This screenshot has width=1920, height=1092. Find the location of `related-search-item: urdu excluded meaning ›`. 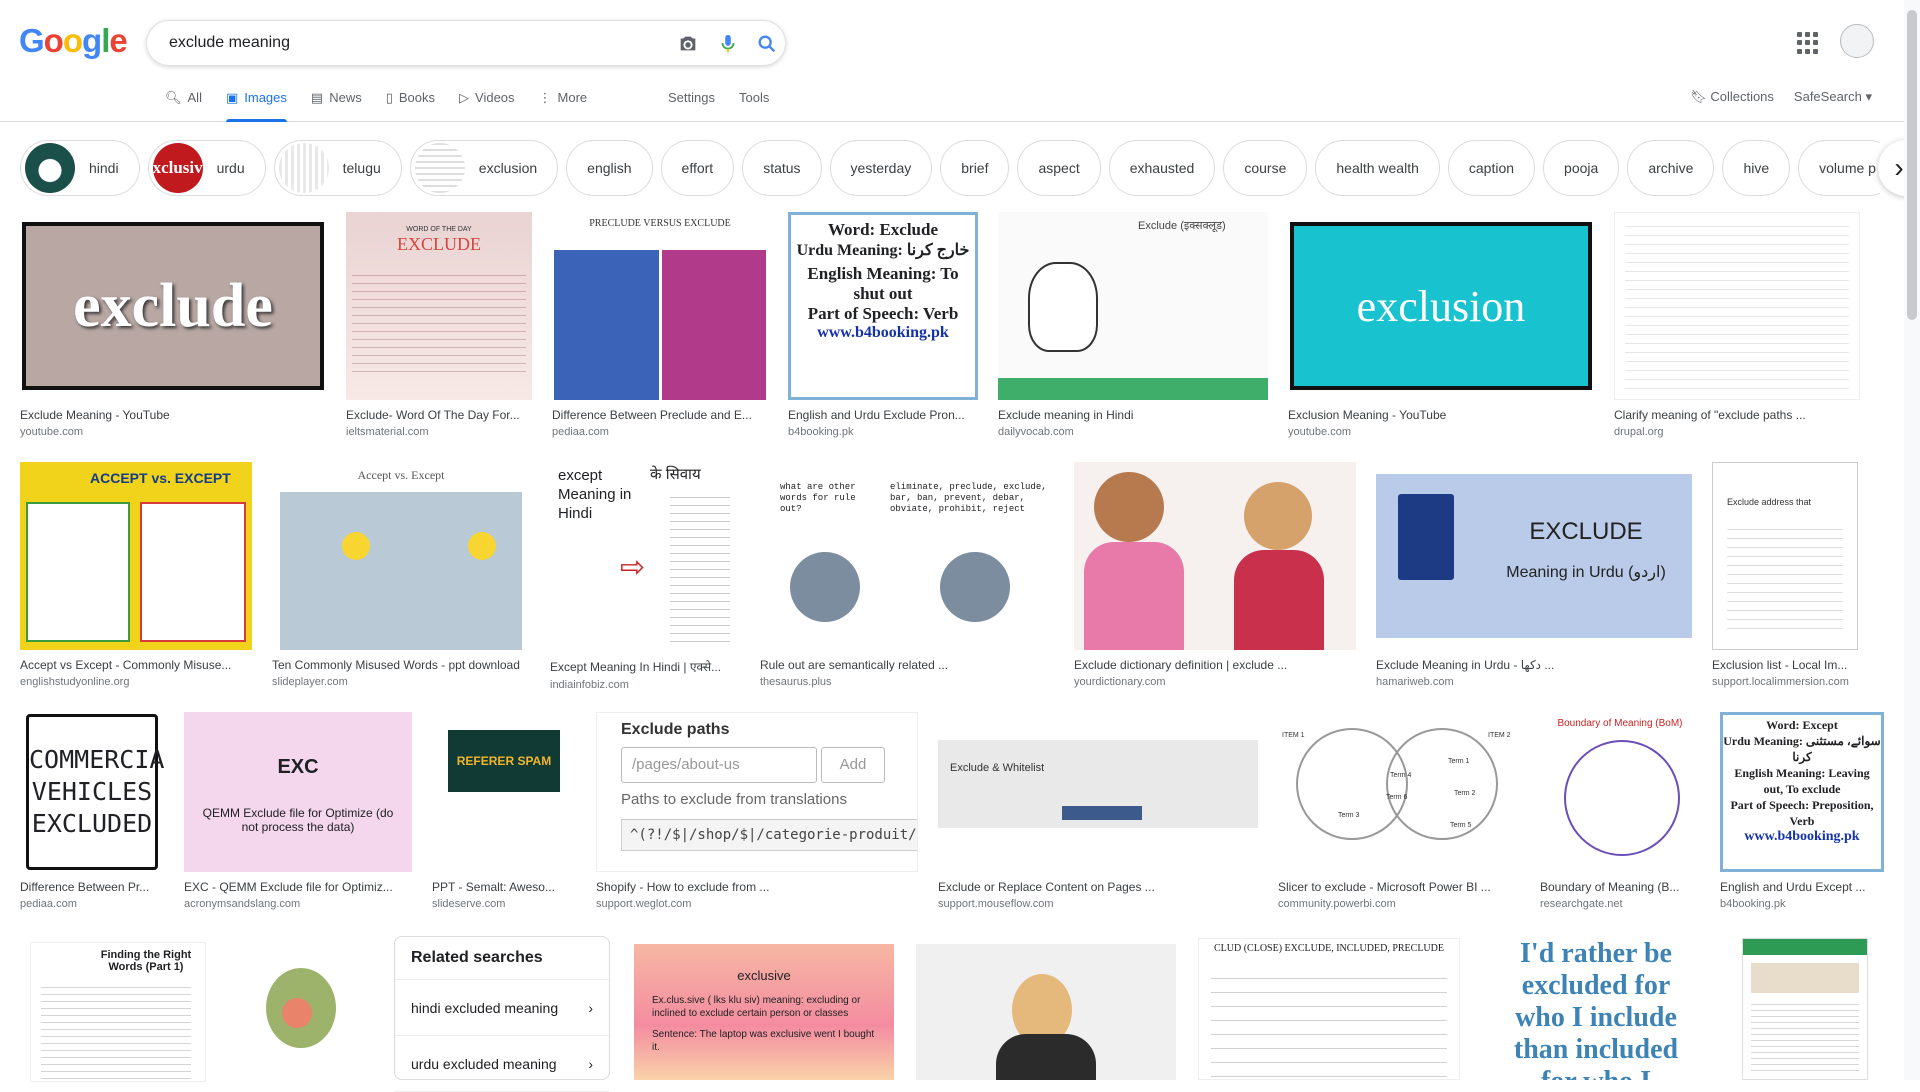

related-search-item: urdu excluded meaning › is located at coordinates (502, 1064).